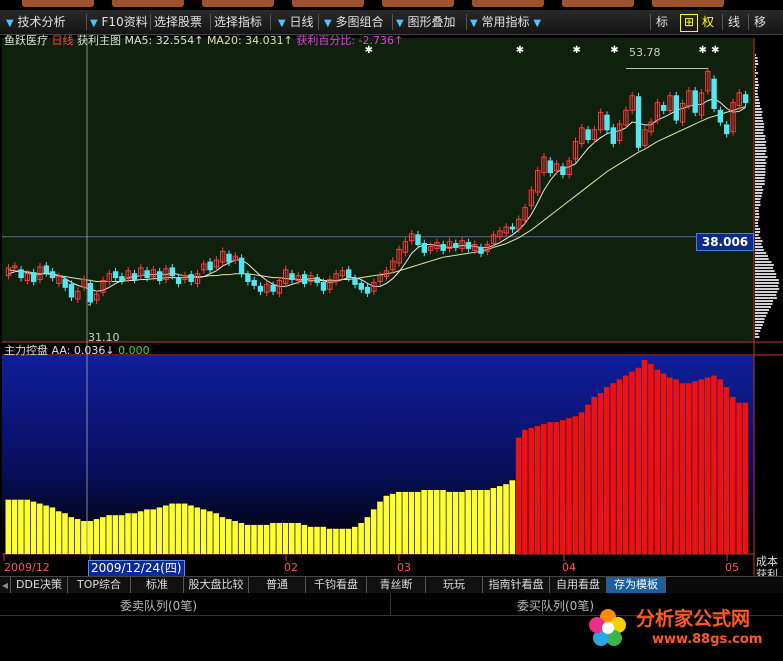 This screenshot has height=661, width=783. Describe the element at coordinates (505, 22) in the screenshot. I see `common-indicator-menu: ▼ 常用指标 ▼` at that location.